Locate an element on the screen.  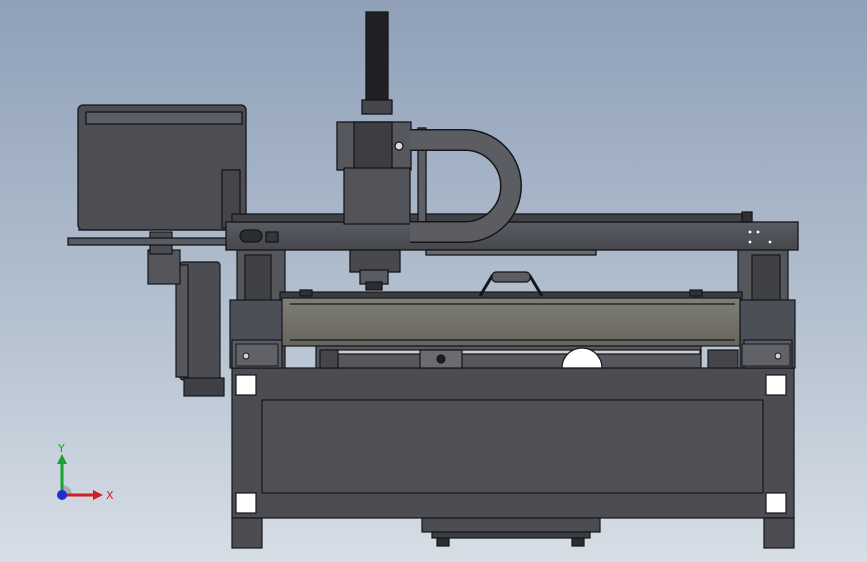
control-cabinet is located at coordinates (157, 175).